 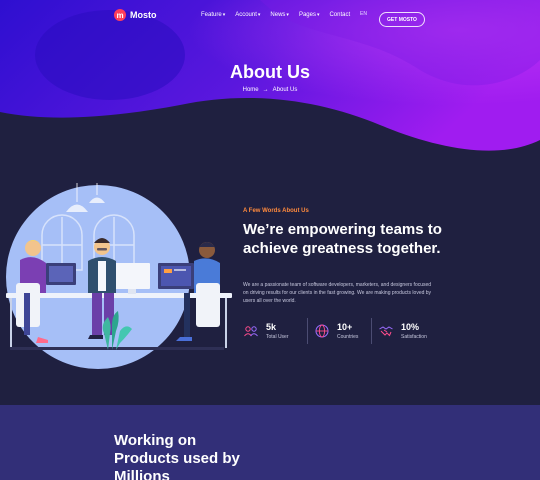 I want to click on language-selector: EN, so click(x=363, y=14).